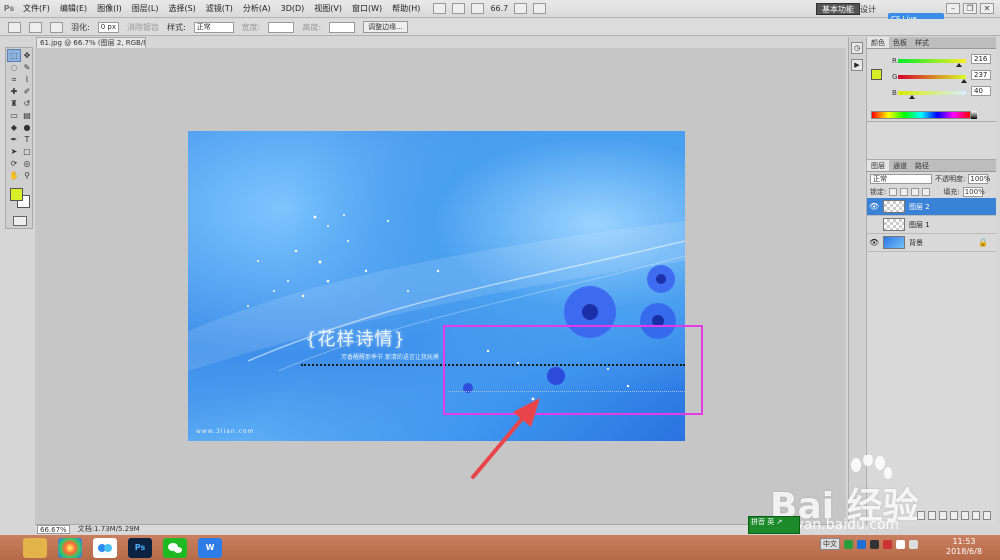 This screenshot has height=560, width=1000. Describe the element at coordinates (143, 27) in the screenshot. I see `antialias-checkbox: 消除锯齿` at that location.